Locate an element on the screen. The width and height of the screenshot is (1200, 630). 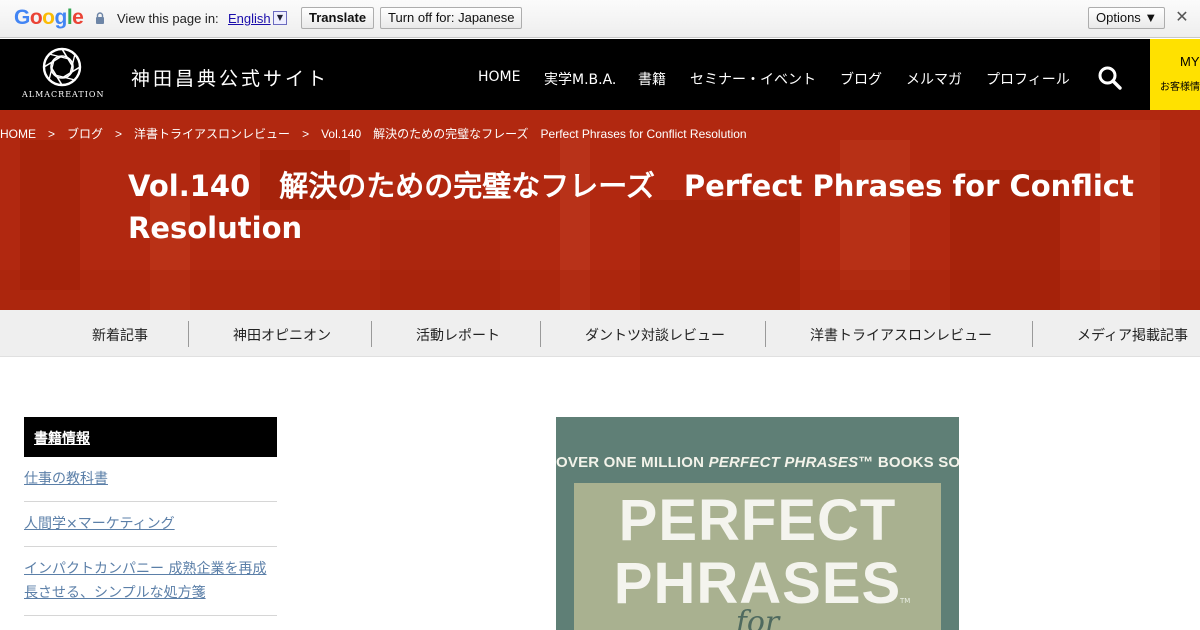
nav-seminar: セミナー・イベント is located at coordinates (753, 79).